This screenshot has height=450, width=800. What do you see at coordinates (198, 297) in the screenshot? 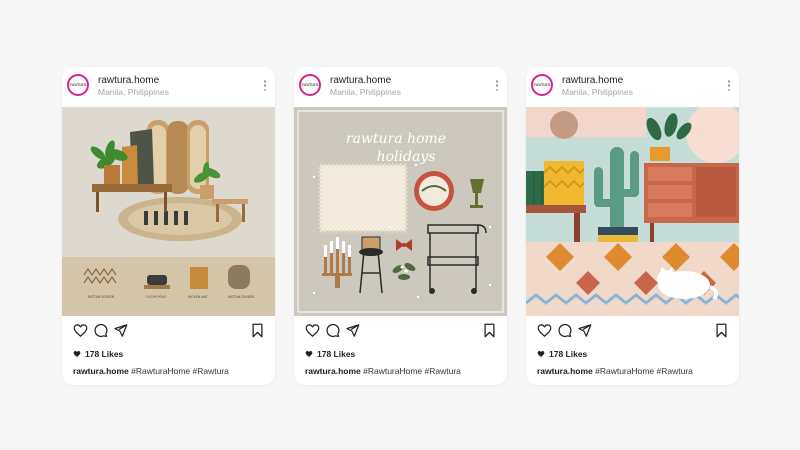
I see `product-label: WOVEN MAT` at bounding box center [198, 297].